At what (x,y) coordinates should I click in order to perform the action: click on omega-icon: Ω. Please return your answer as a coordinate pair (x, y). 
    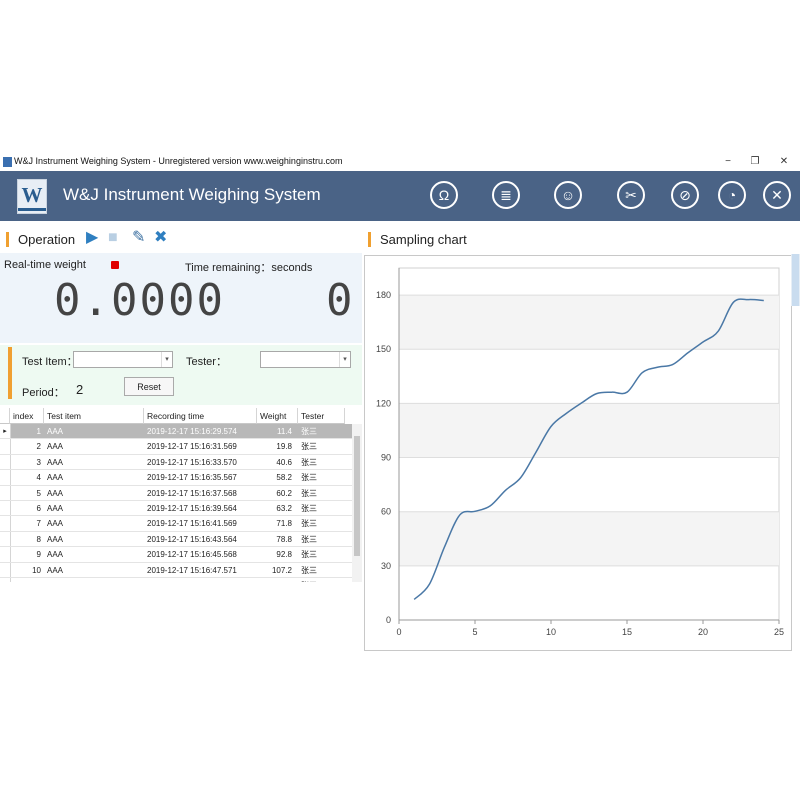
    Looking at the image, I should click on (444, 195).